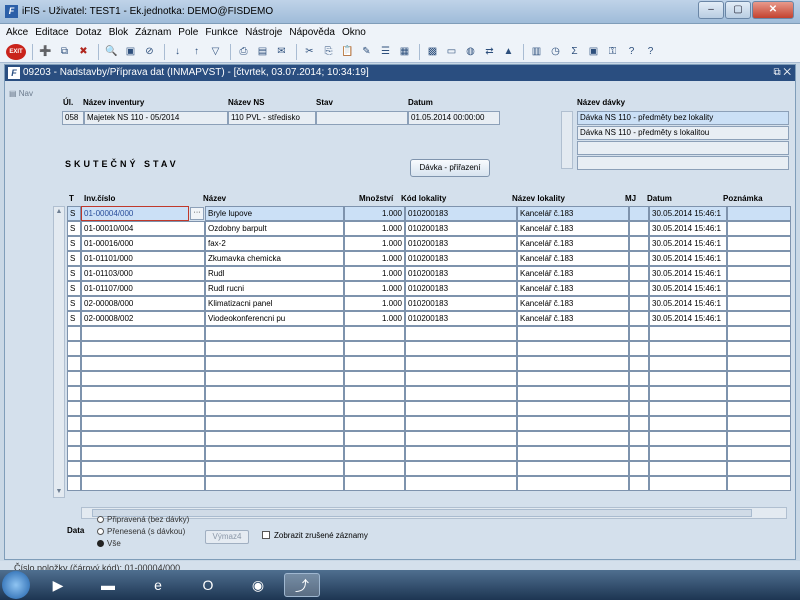  I want to click on datum-field: 01.05.2014 00:00:00, so click(454, 118).